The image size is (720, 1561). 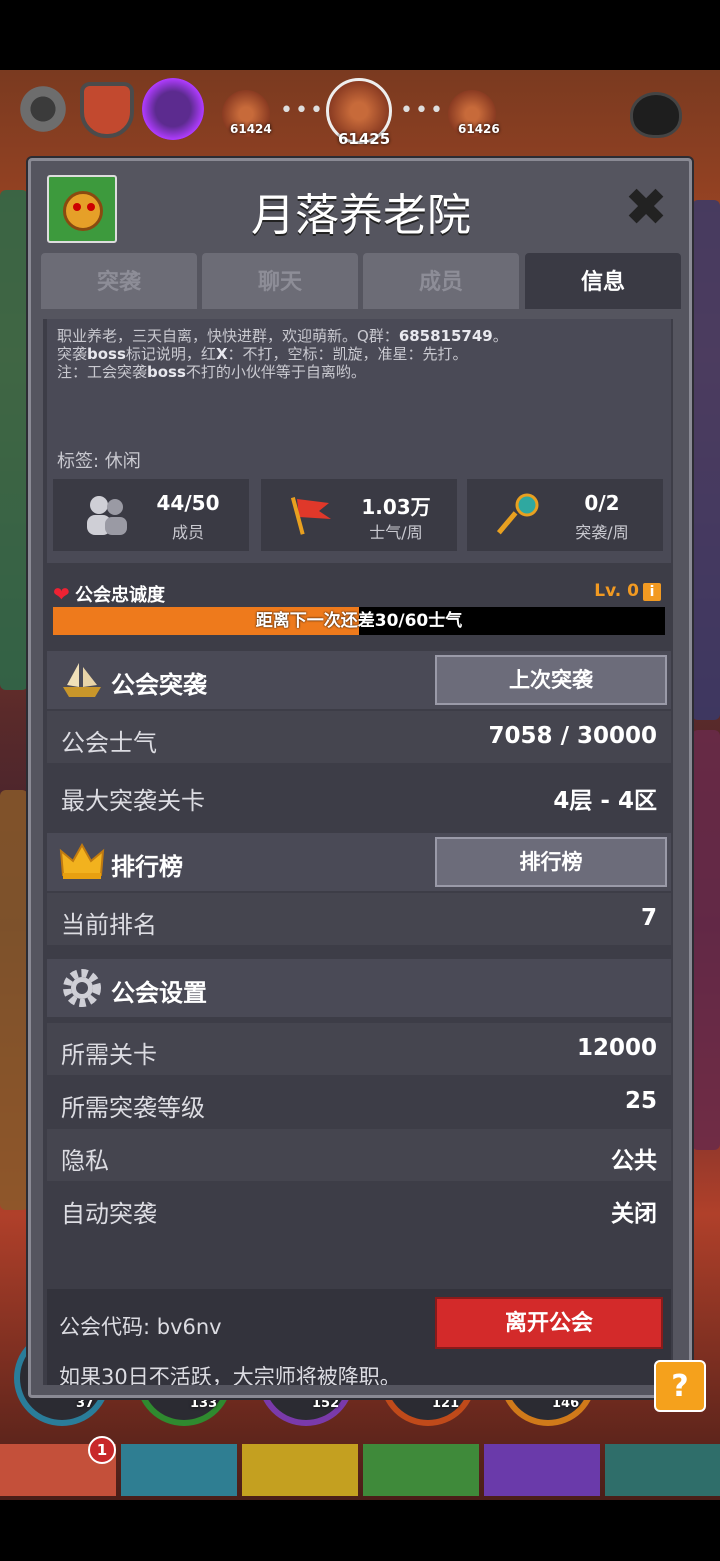 What do you see at coordinates (107, 110) in the screenshot?
I see `shield-icon` at bounding box center [107, 110].